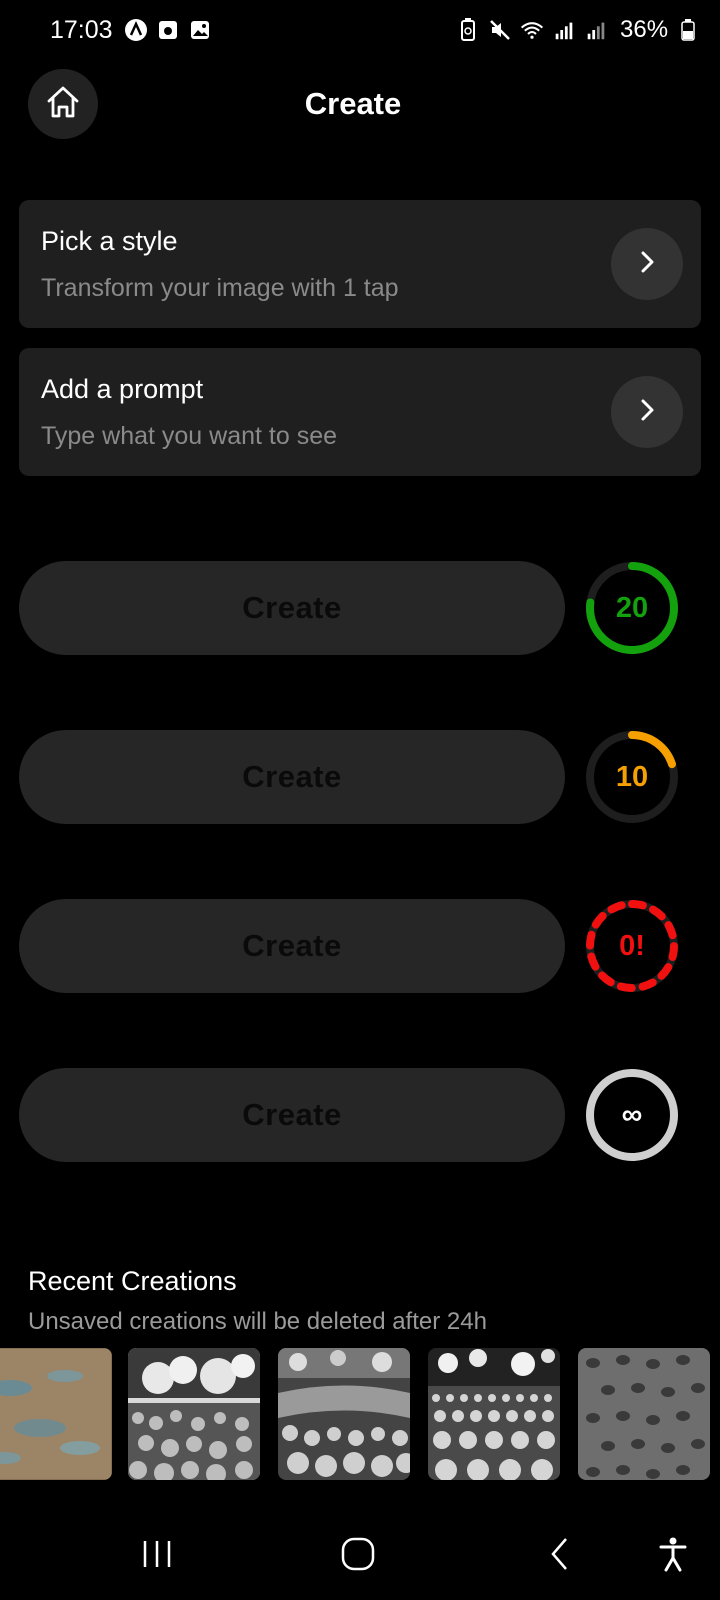  Describe the element at coordinates (132, 1281) in the screenshot. I see `recent-creations-title: Recent Creations` at that location.